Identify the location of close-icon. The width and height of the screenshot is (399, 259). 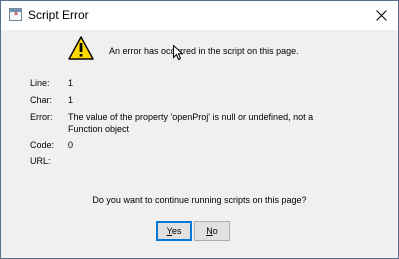
(381, 15).